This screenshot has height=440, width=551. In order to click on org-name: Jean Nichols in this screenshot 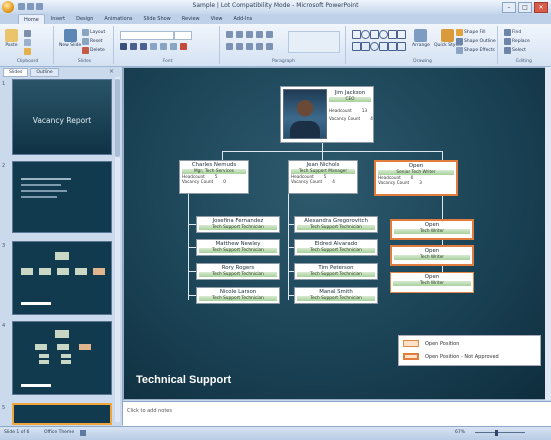, I will do `click(323, 165)`.